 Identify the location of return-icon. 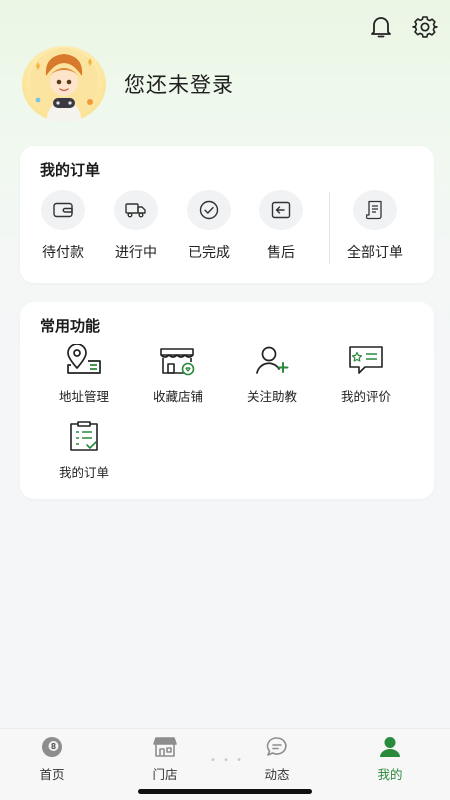
(281, 210).